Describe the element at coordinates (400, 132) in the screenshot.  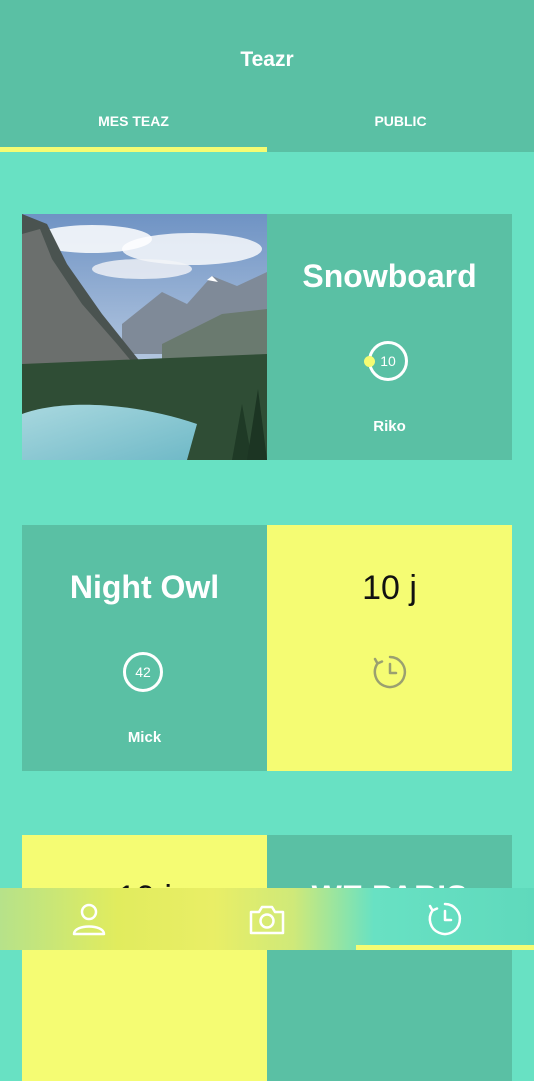
I see `tab-public: PUBLIC` at that location.